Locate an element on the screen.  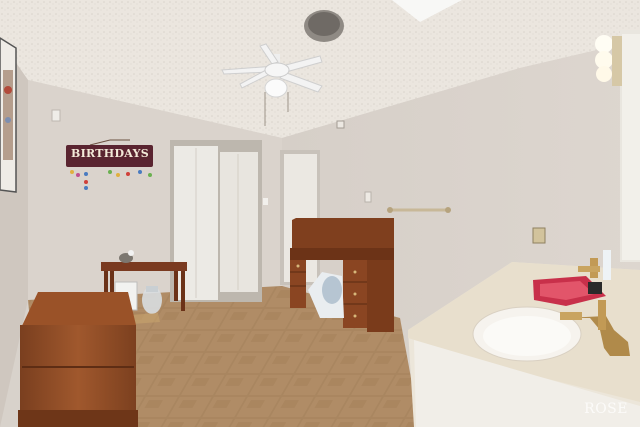
wall-art is located at coordinates (8, 115).